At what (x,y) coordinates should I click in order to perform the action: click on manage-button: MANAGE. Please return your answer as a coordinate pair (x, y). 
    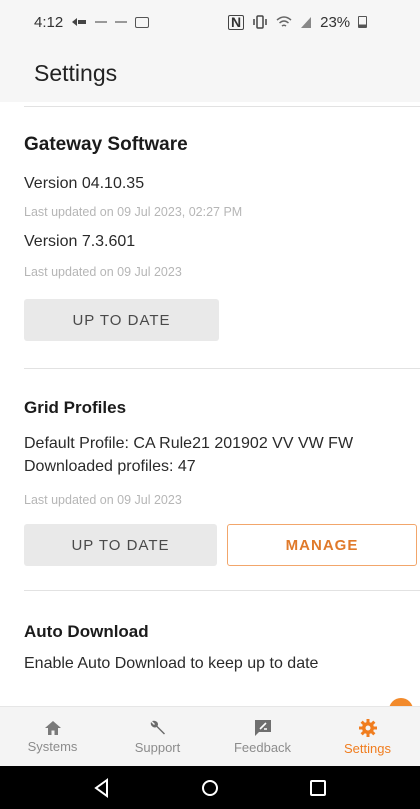
    Looking at the image, I should click on (322, 545).